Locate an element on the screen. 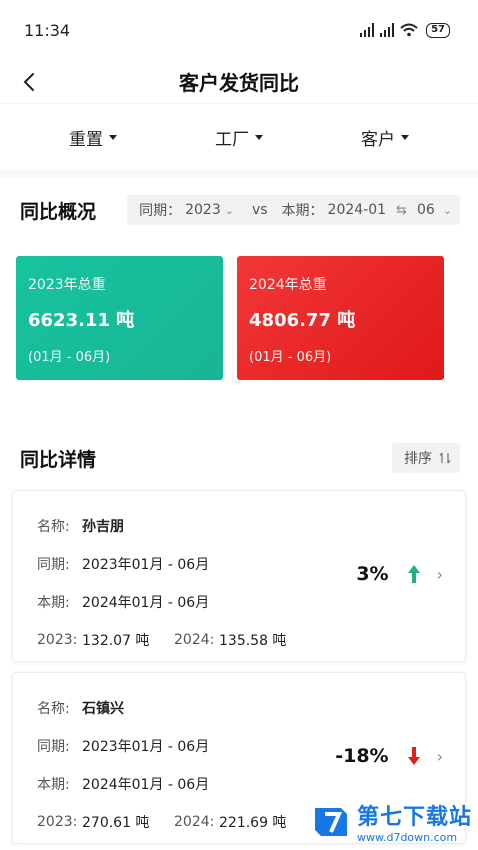 This screenshot has width=478, height=850. sort-button: 排序 is located at coordinates (426, 458).